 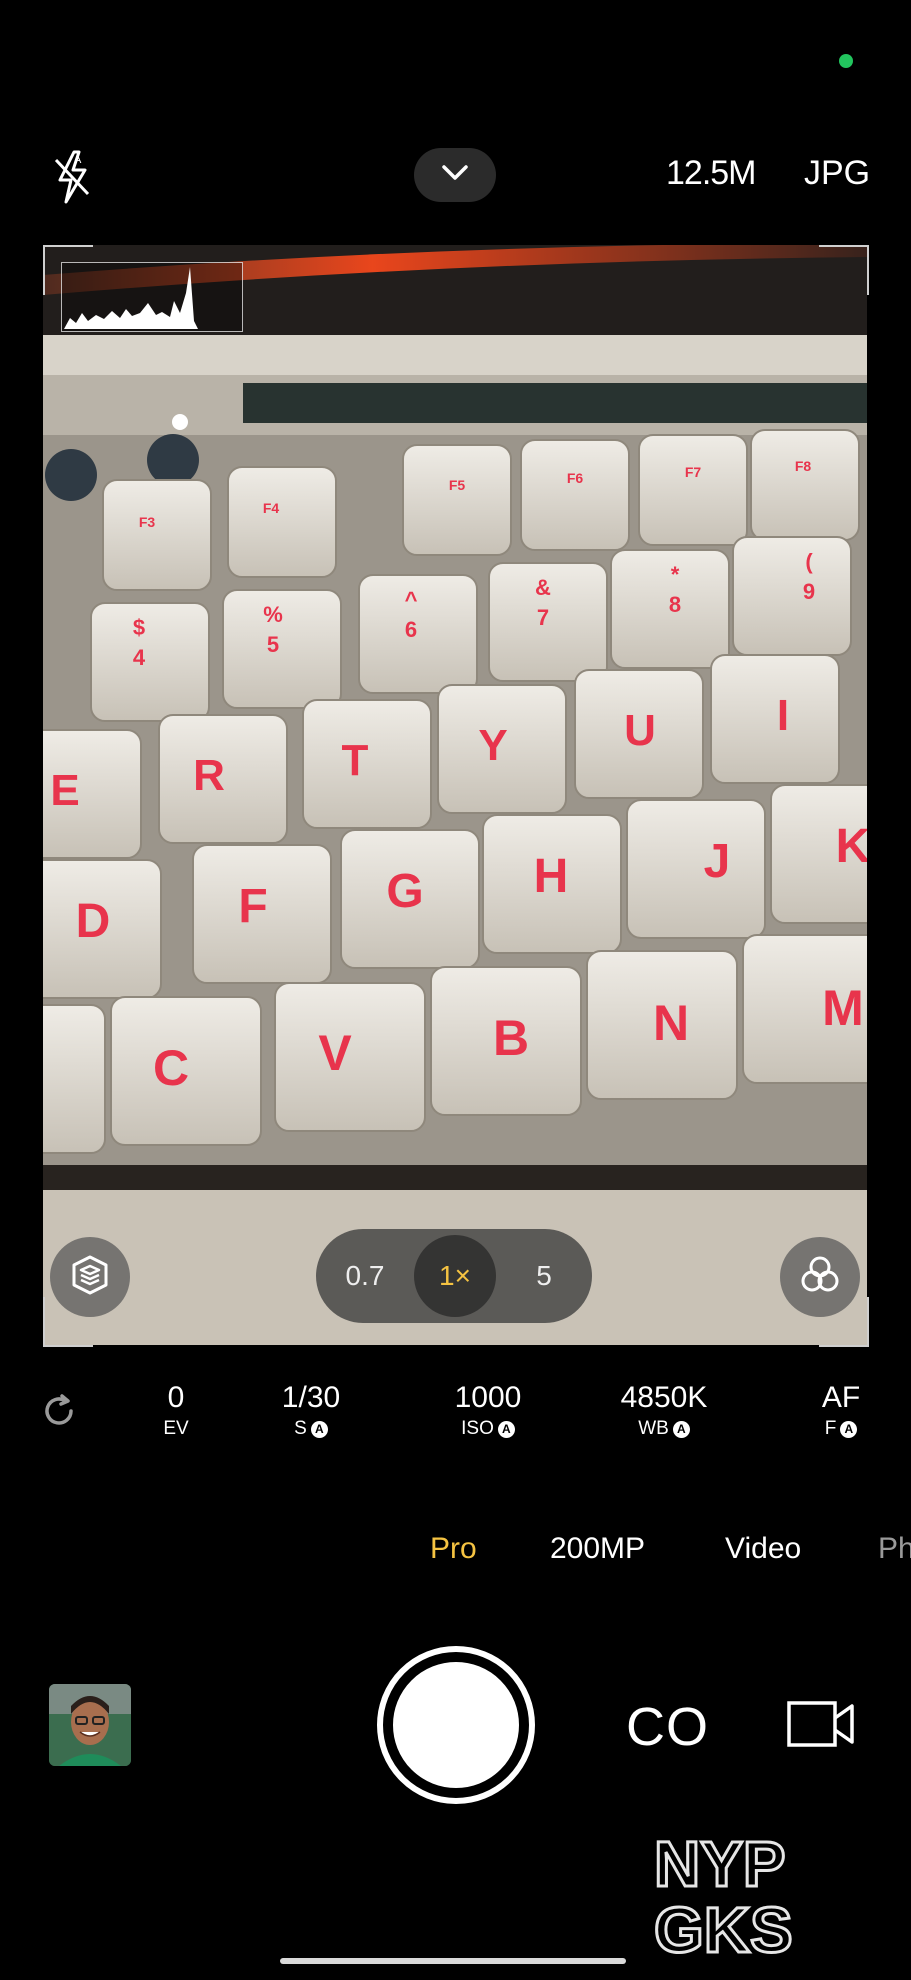 What do you see at coordinates (271, 508) in the screenshot?
I see `svg-text: F4` at bounding box center [271, 508].